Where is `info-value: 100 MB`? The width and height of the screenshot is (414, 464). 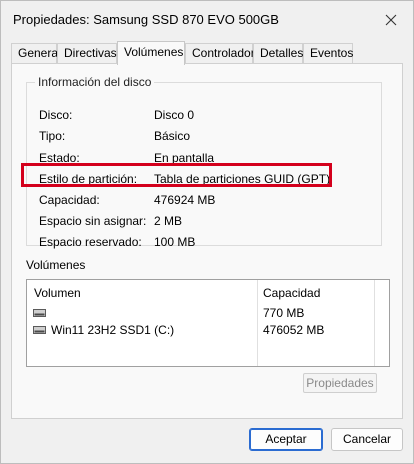
info-value: 100 MB is located at coordinates (175, 242).